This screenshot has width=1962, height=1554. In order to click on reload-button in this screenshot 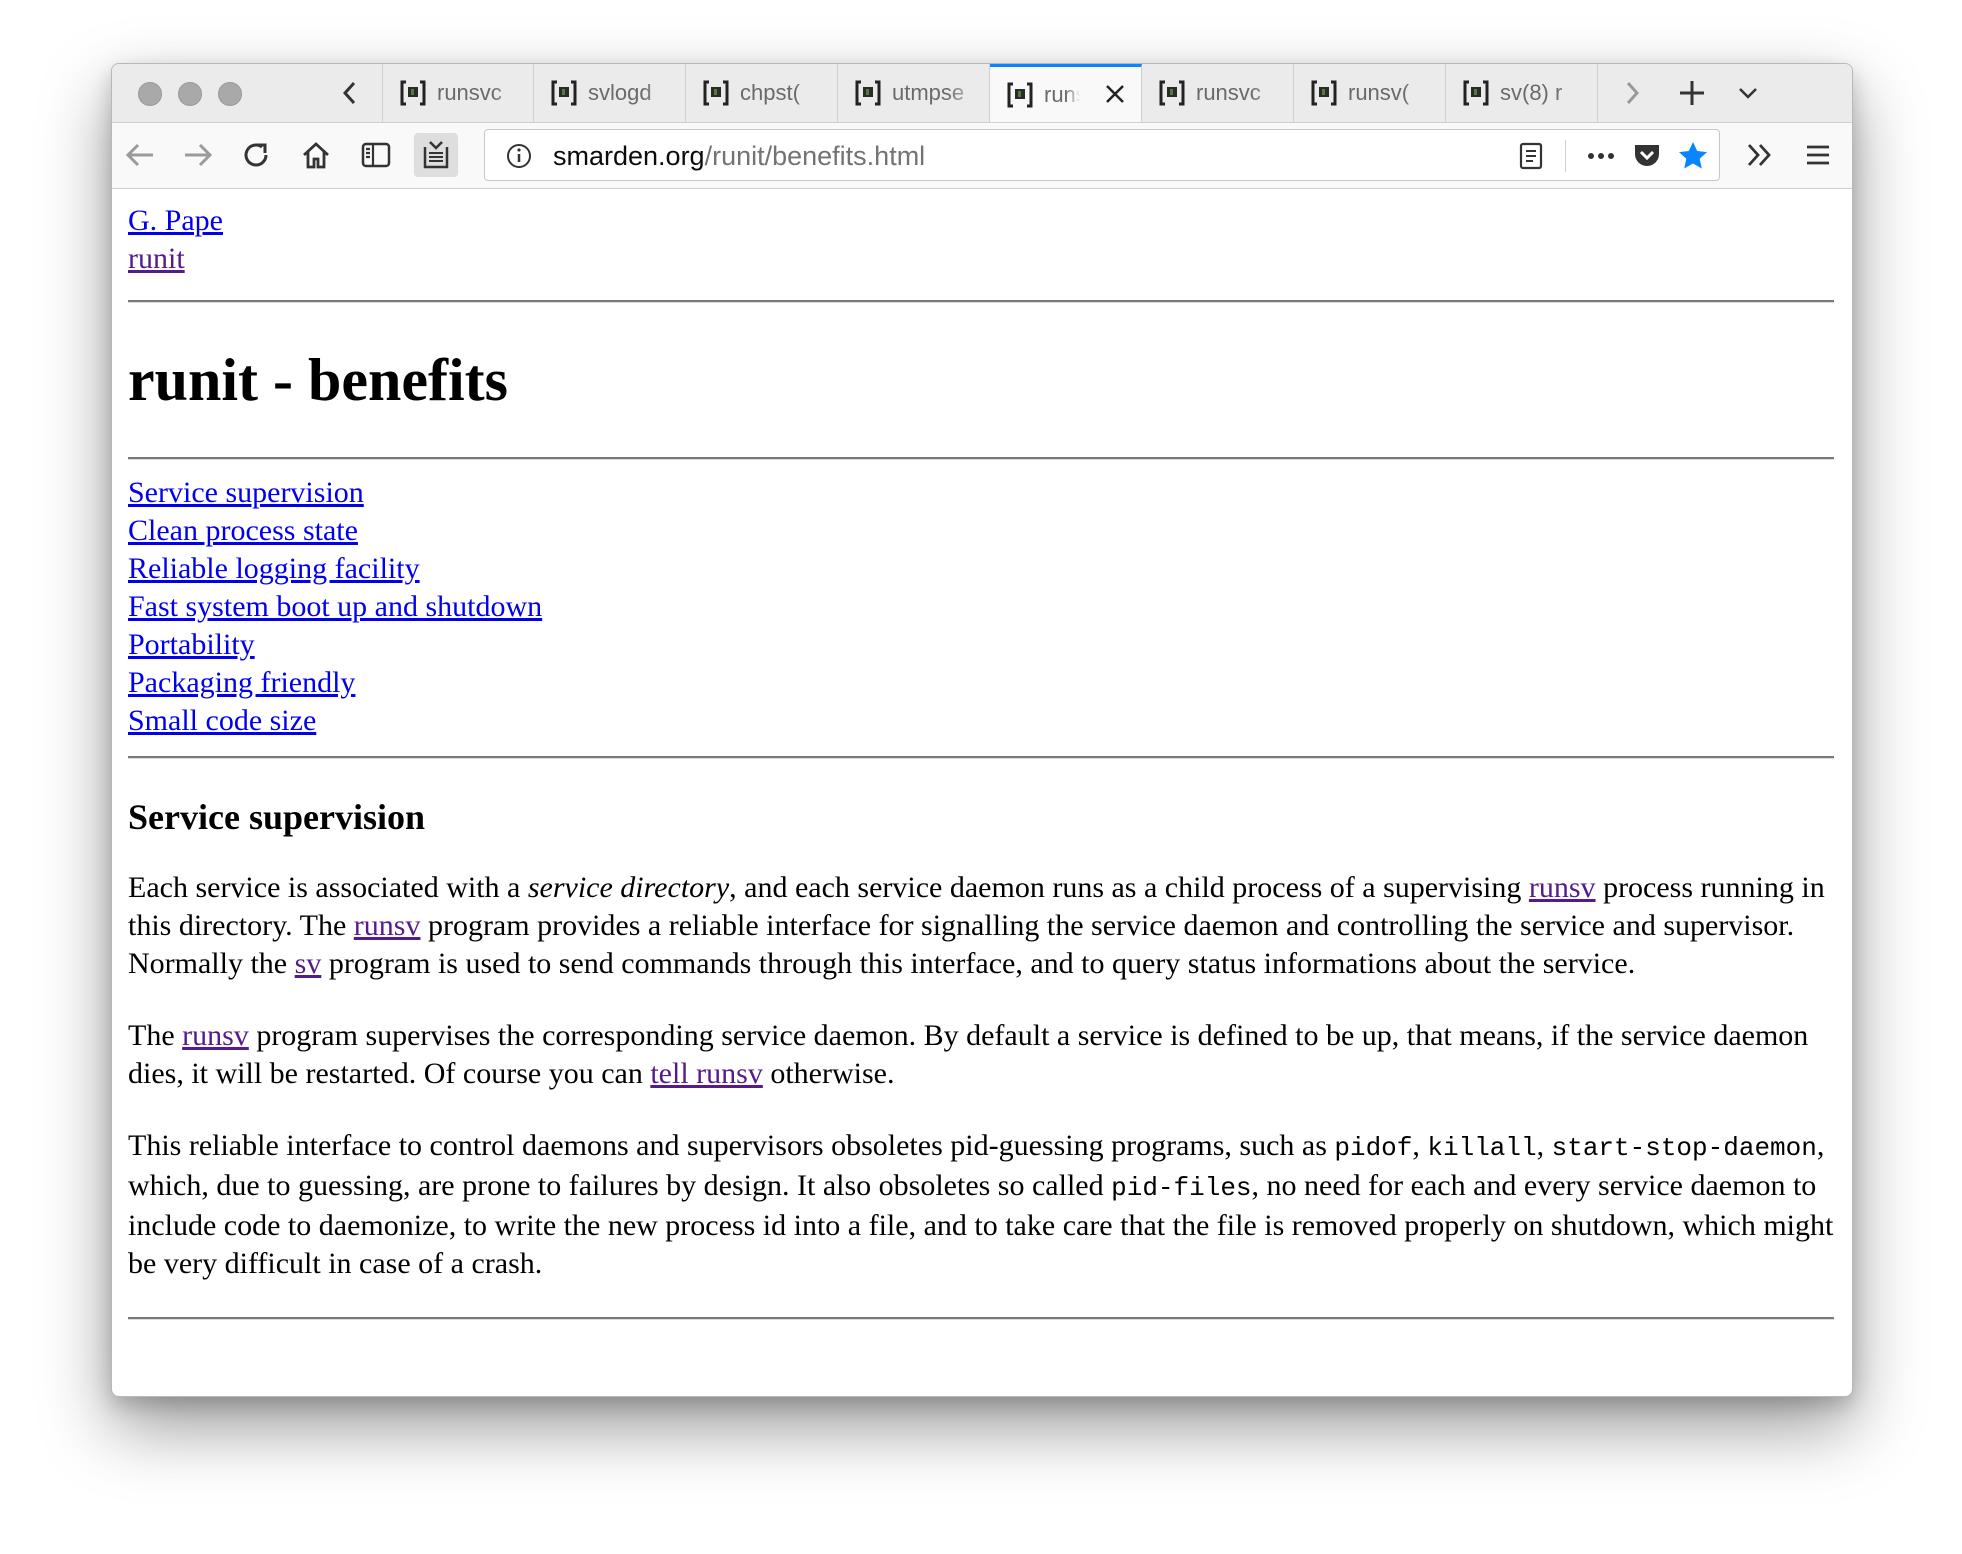, I will do `click(256, 155)`.